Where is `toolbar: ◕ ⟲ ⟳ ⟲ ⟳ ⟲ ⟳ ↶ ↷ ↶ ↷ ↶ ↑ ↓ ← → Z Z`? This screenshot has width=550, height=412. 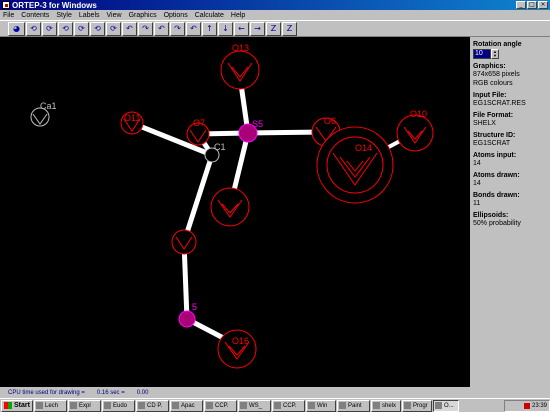 toolbar: ◕ ⟲ ⟳ ⟲ ⟳ ⟲ ⟳ ↶ ↷ ↶ ↷ ↶ ↑ ↓ ← → Z Z is located at coordinates (275, 28).